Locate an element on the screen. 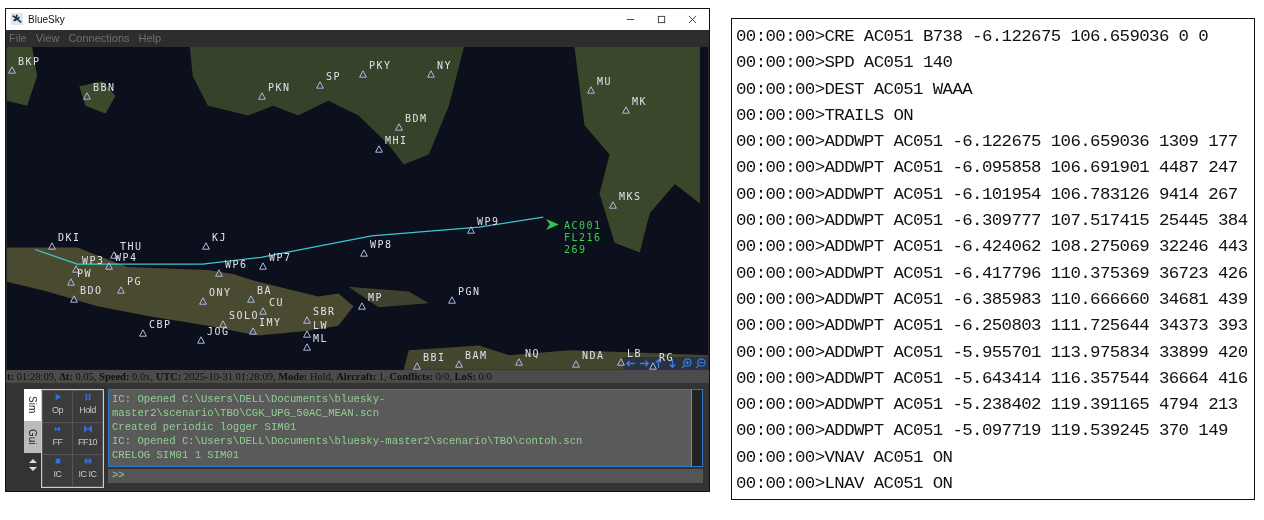  waypoint-label: IMY is located at coordinates (270, 323).